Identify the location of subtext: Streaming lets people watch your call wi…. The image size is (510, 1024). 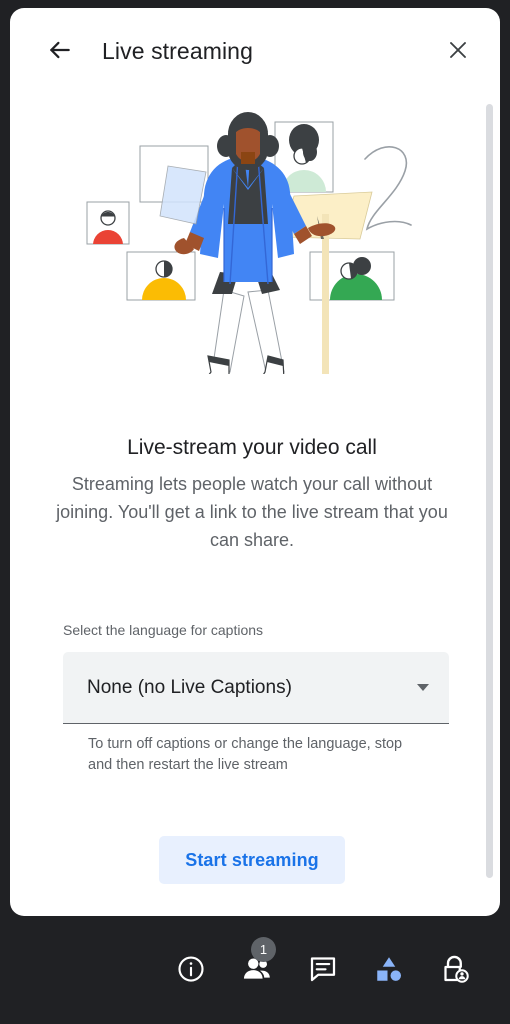
(252, 512).